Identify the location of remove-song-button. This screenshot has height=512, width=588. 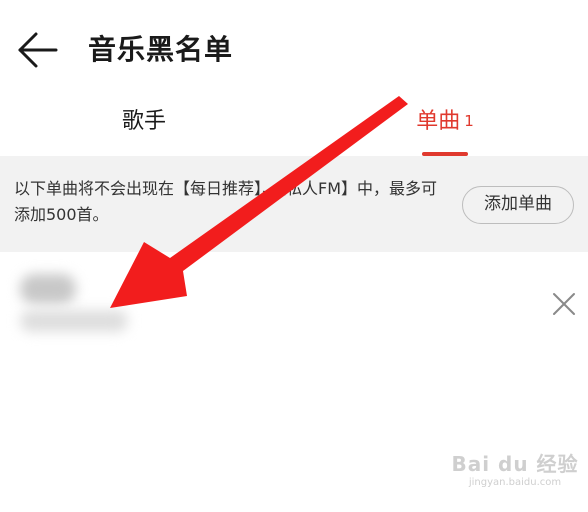
(564, 304).